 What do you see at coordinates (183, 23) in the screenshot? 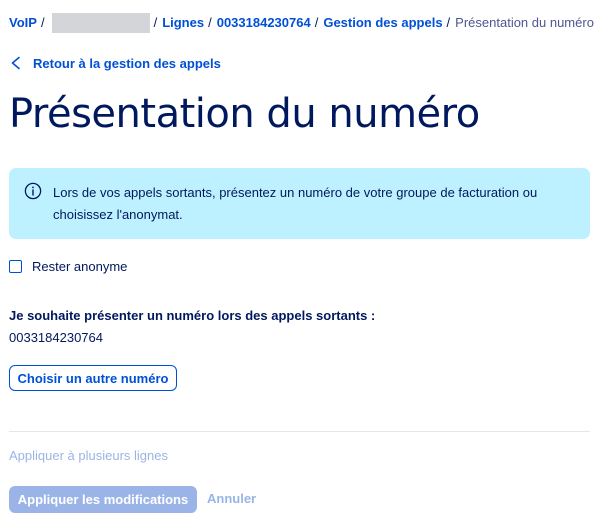
I see `breadcrumb-lines: Lignes` at bounding box center [183, 23].